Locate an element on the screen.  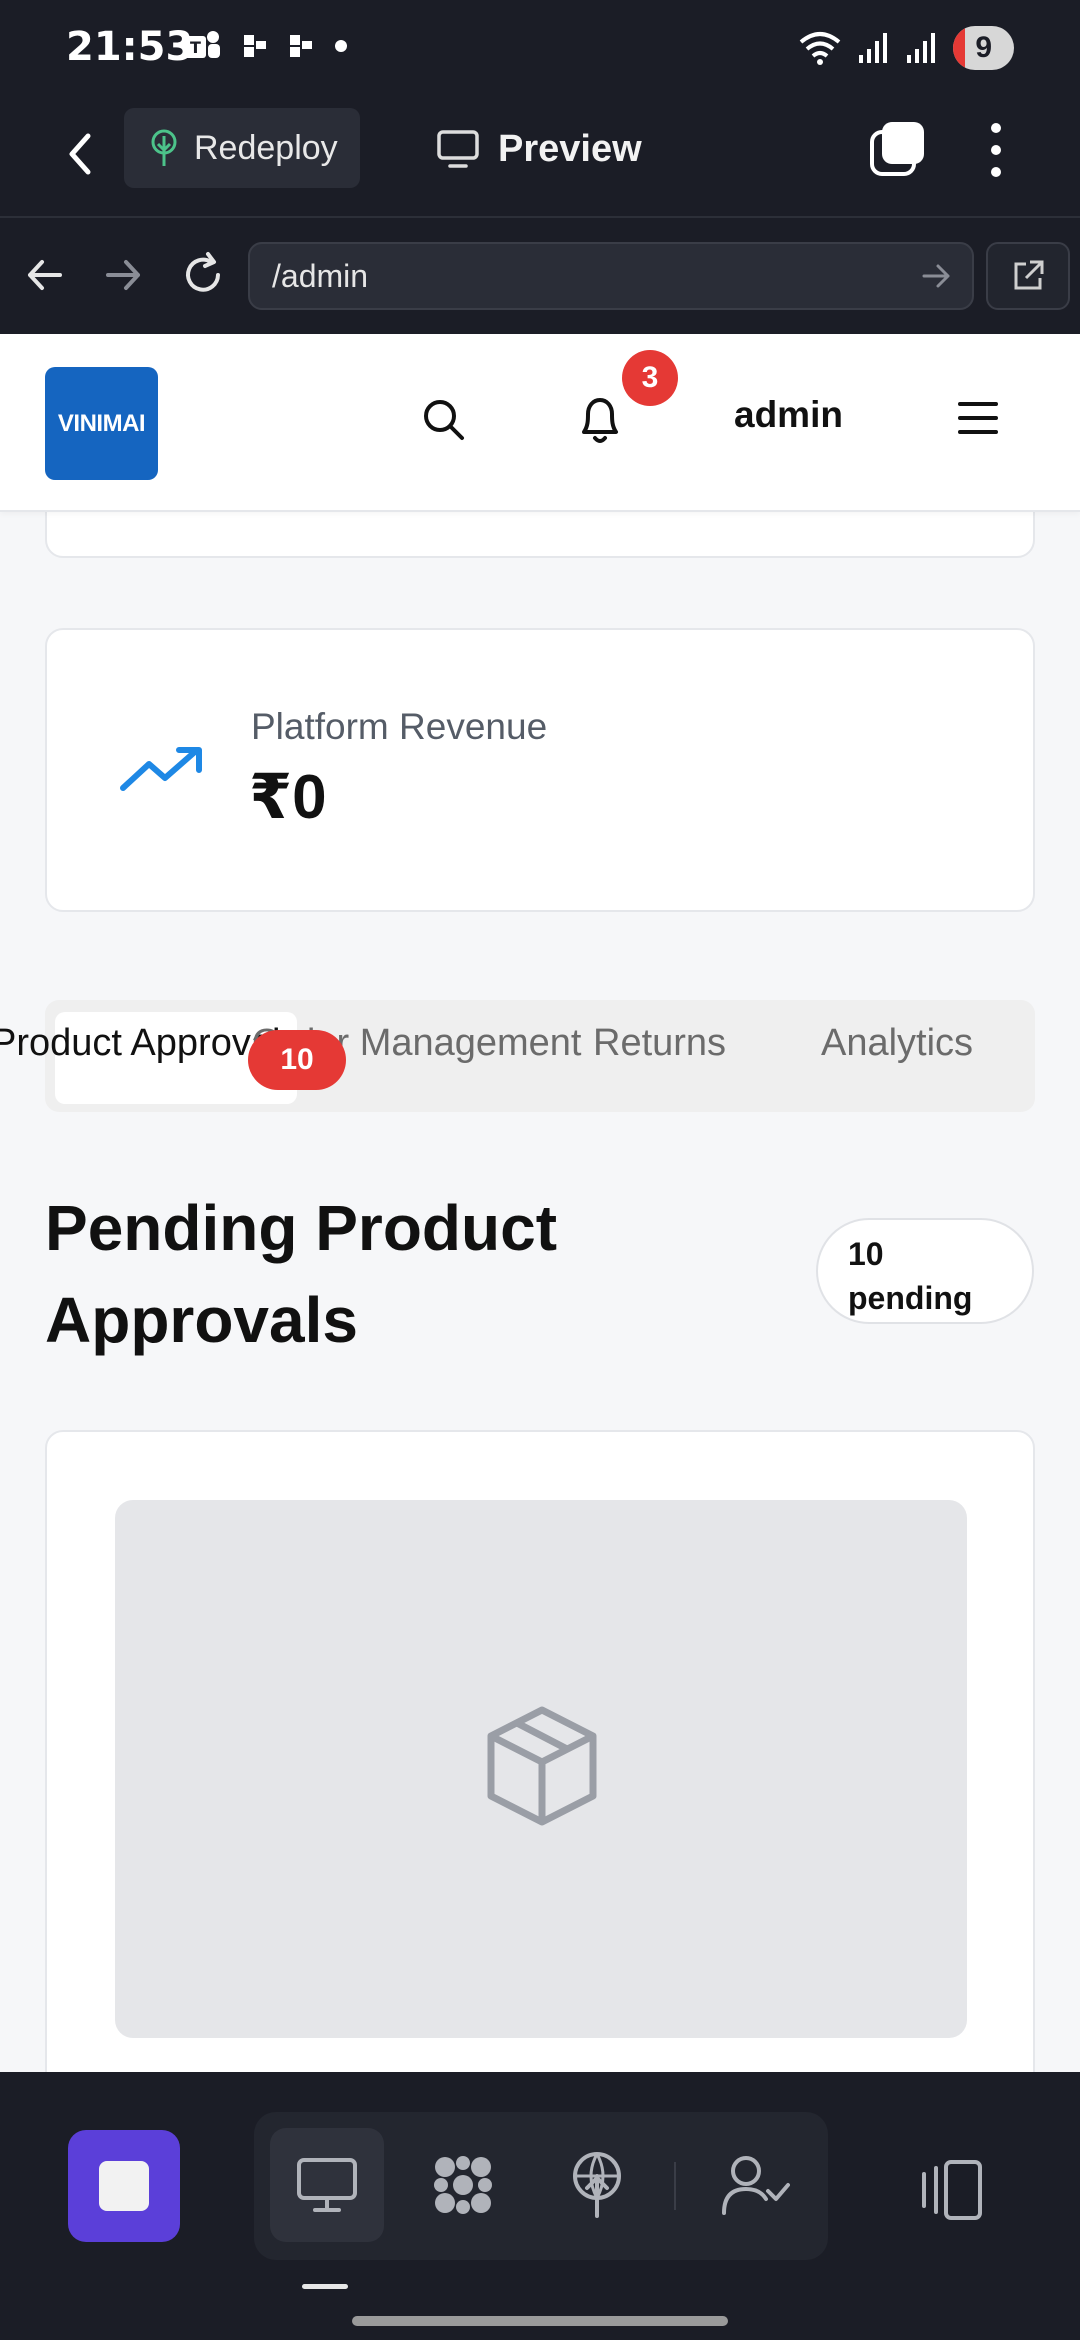
status-system-icons: 9 is located at coordinates (905, 48).